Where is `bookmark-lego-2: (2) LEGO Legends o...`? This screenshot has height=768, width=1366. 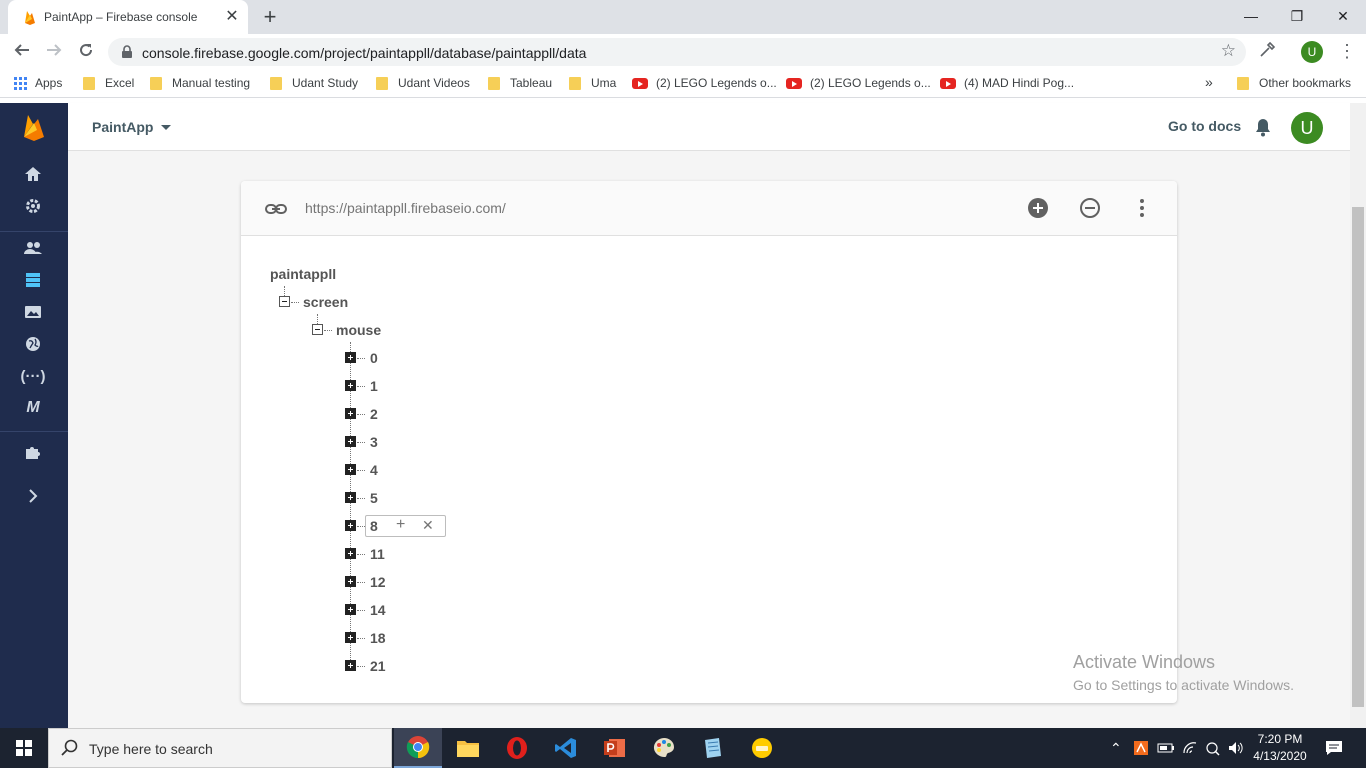 bookmark-lego-2: (2) LEGO Legends o... is located at coordinates (858, 83).